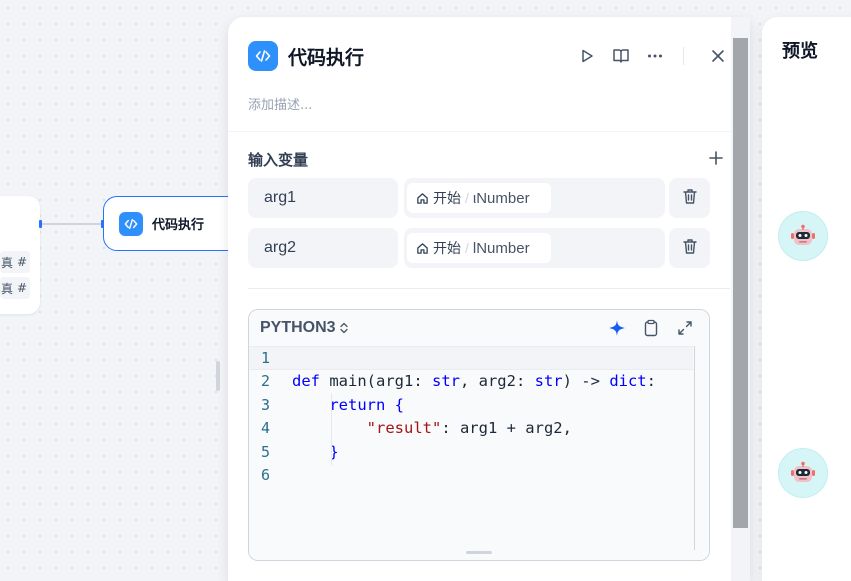 This screenshot has height=581, width=851. Describe the element at coordinates (331, 428) in the screenshot. I see `indent-guide` at that location.